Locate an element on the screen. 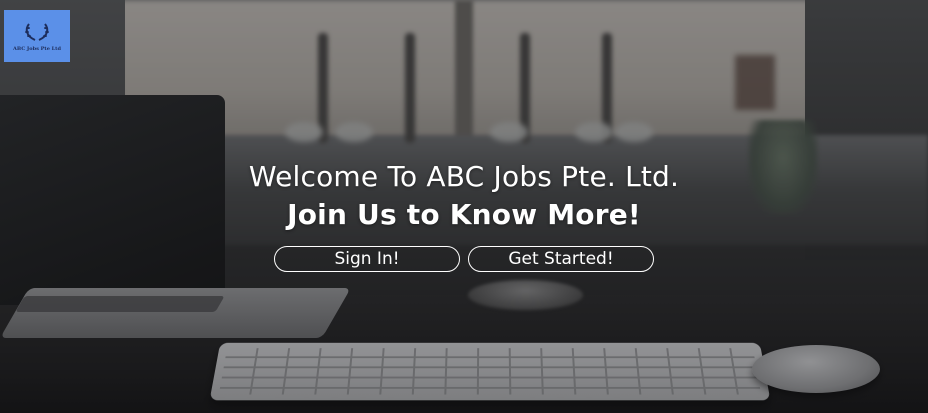 Image resolution: width=928 pixels, height=413 pixels. company-logo: ABC Jobs Pte Ltd is located at coordinates (37, 36).